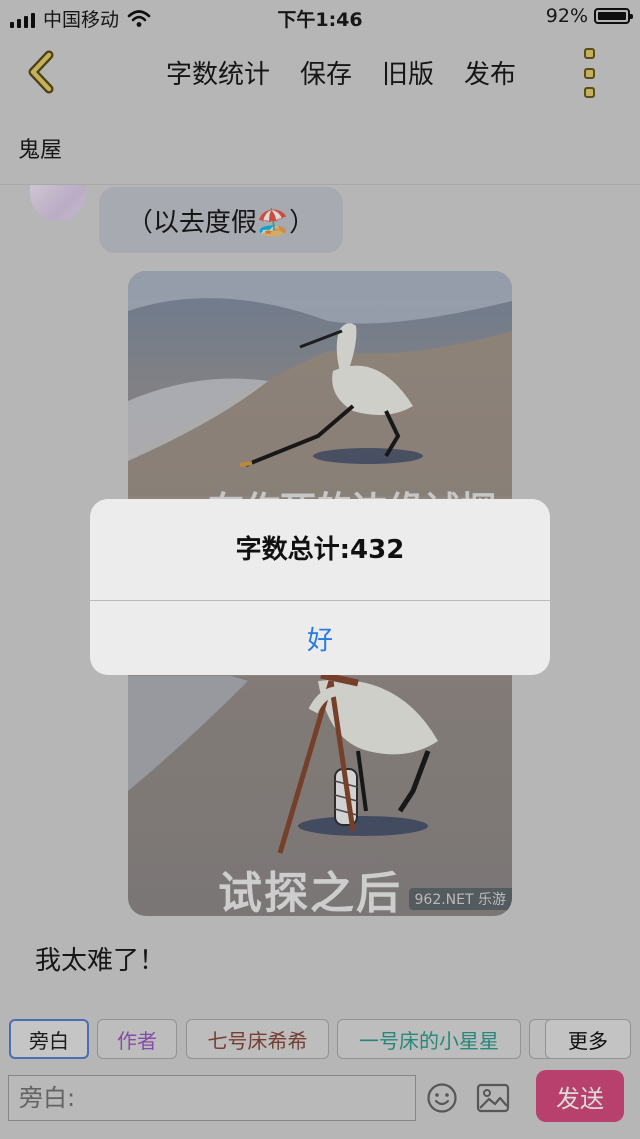 Image resolution: width=640 pixels, height=1139 pixels. What do you see at coordinates (320, 587) in the screenshot?
I see `word-count-dialog: 字数总计:432 好` at bounding box center [320, 587].